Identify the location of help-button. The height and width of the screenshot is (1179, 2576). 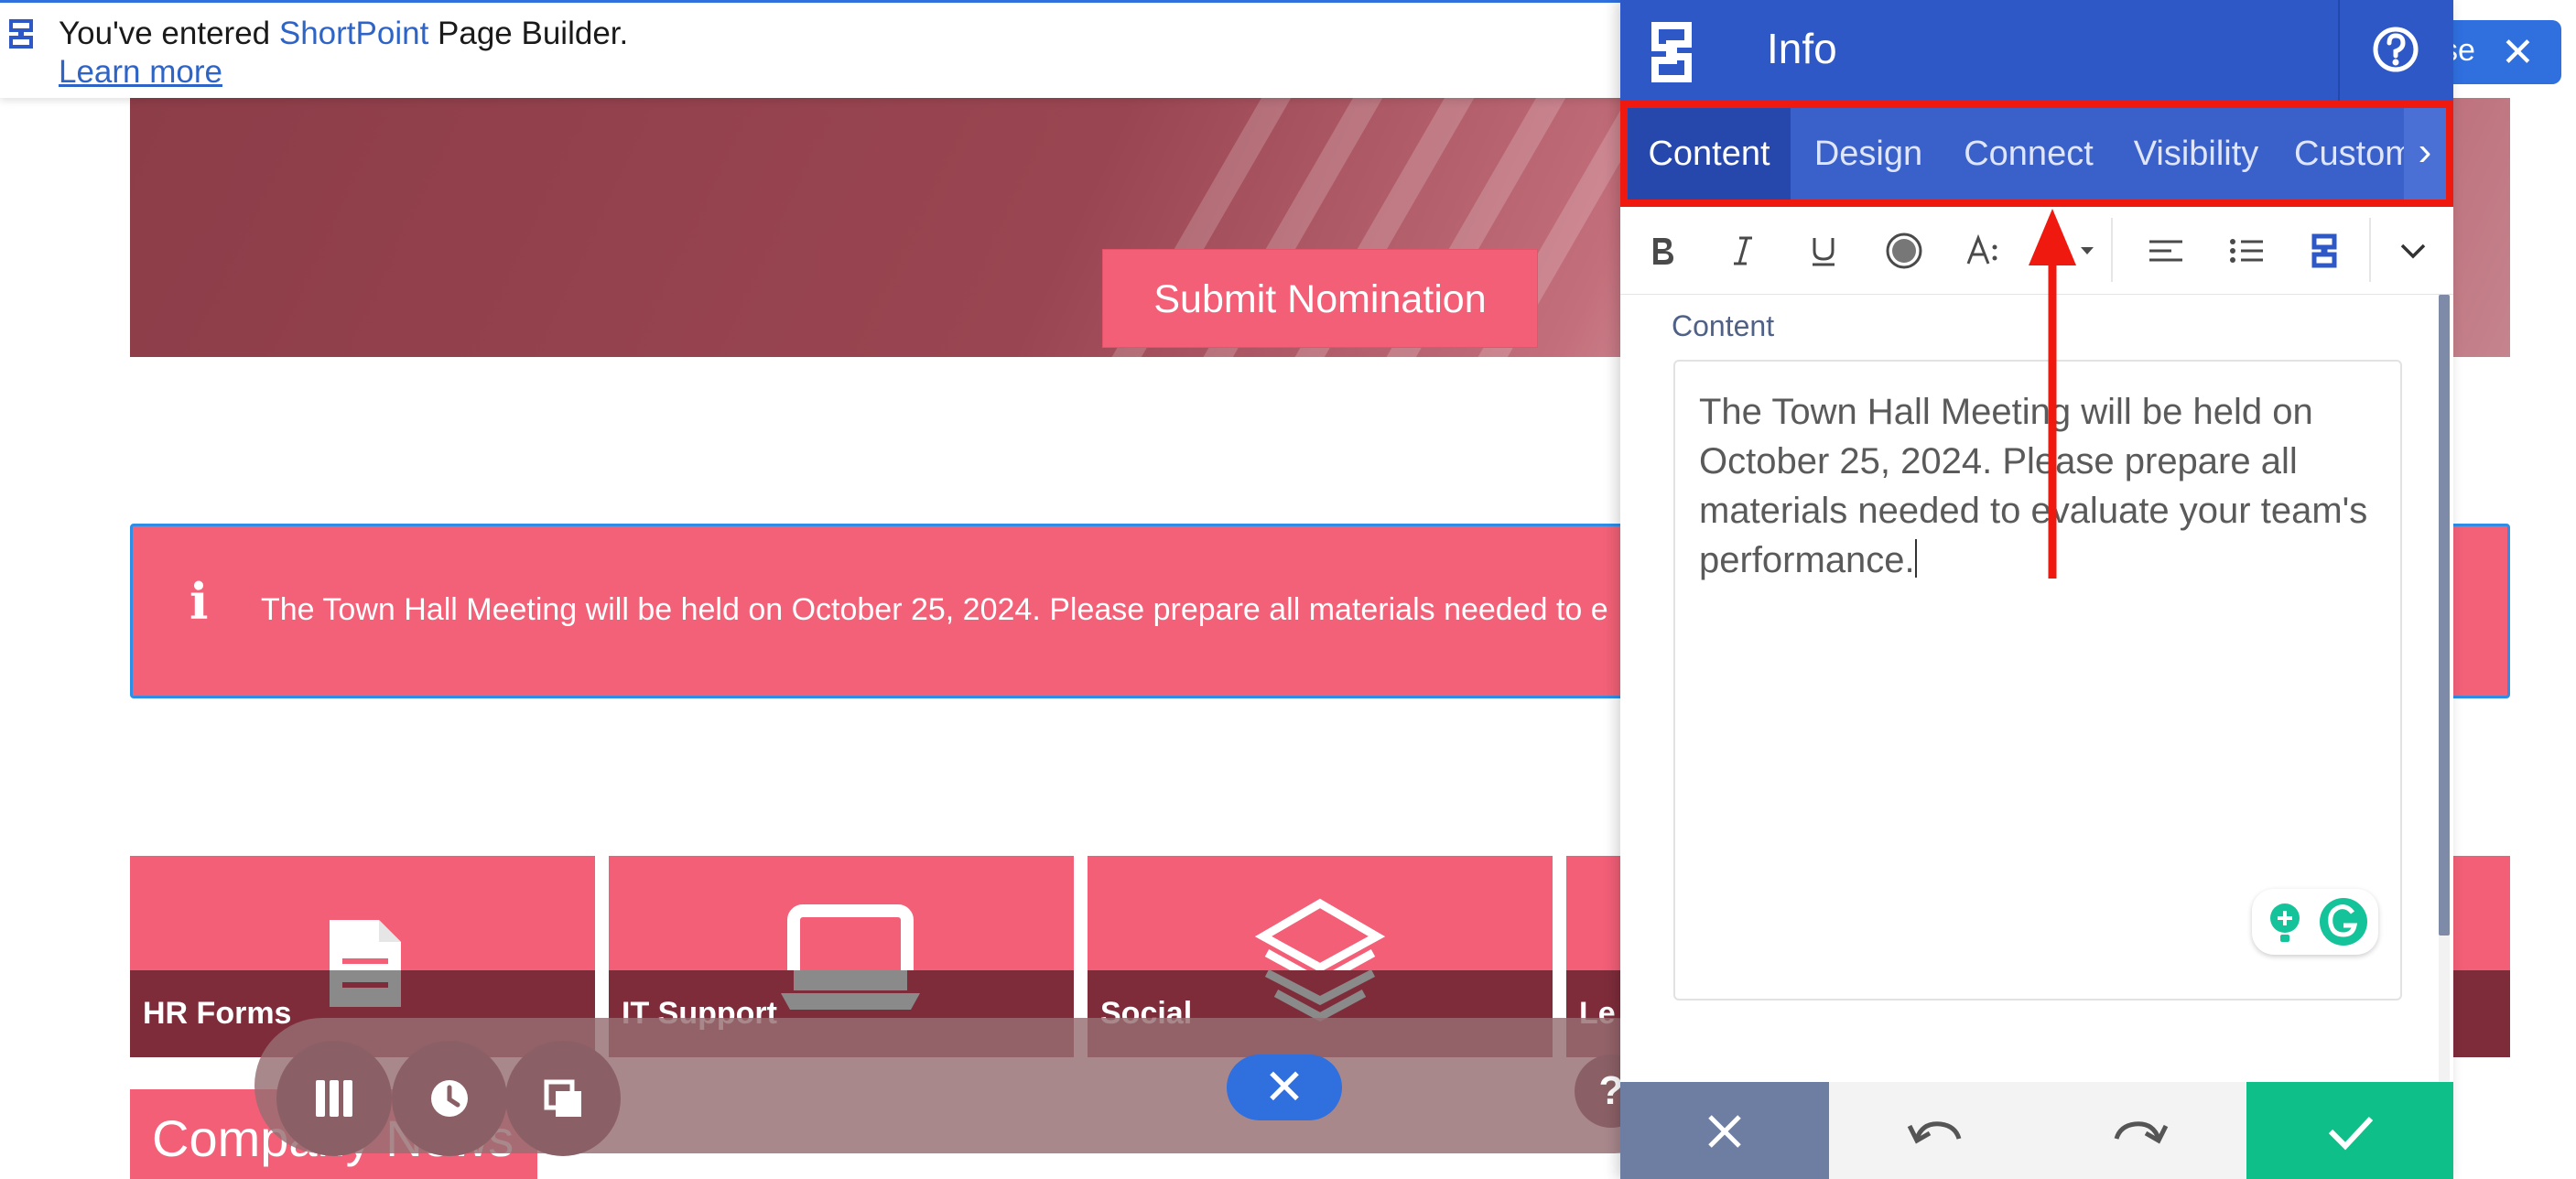
(2395, 51).